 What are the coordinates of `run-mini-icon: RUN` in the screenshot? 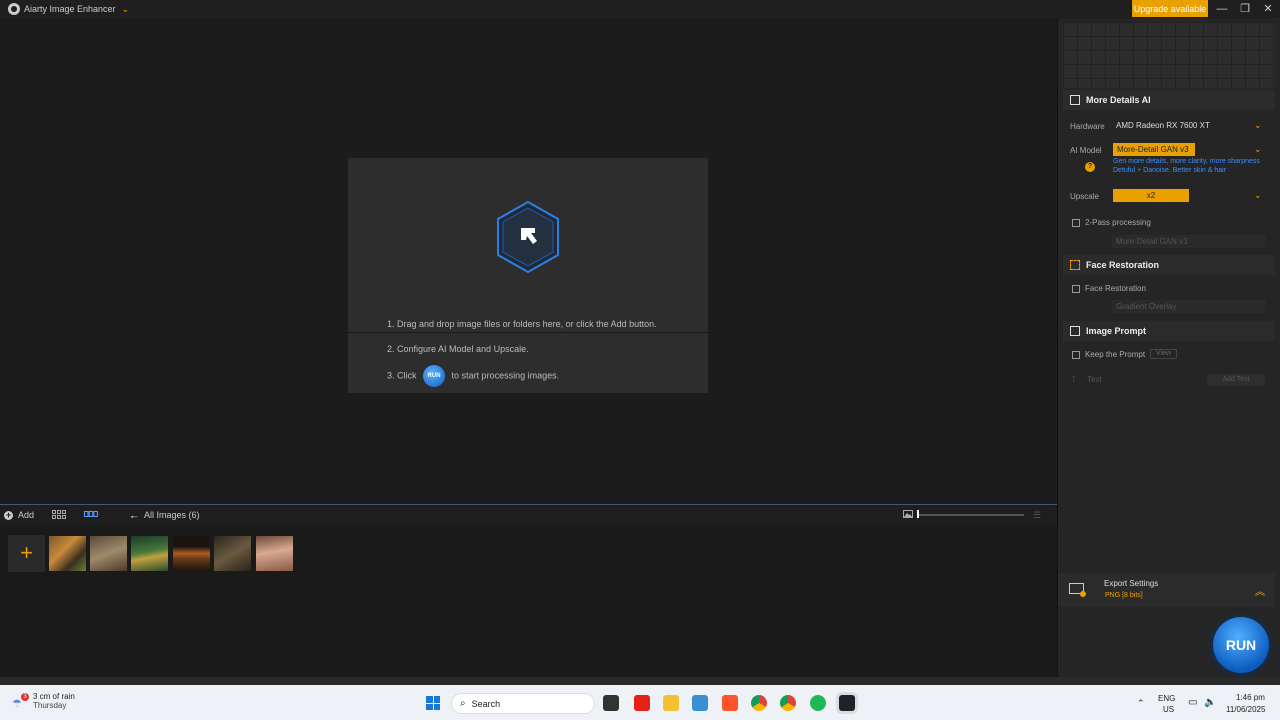 It's located at (434, 376).